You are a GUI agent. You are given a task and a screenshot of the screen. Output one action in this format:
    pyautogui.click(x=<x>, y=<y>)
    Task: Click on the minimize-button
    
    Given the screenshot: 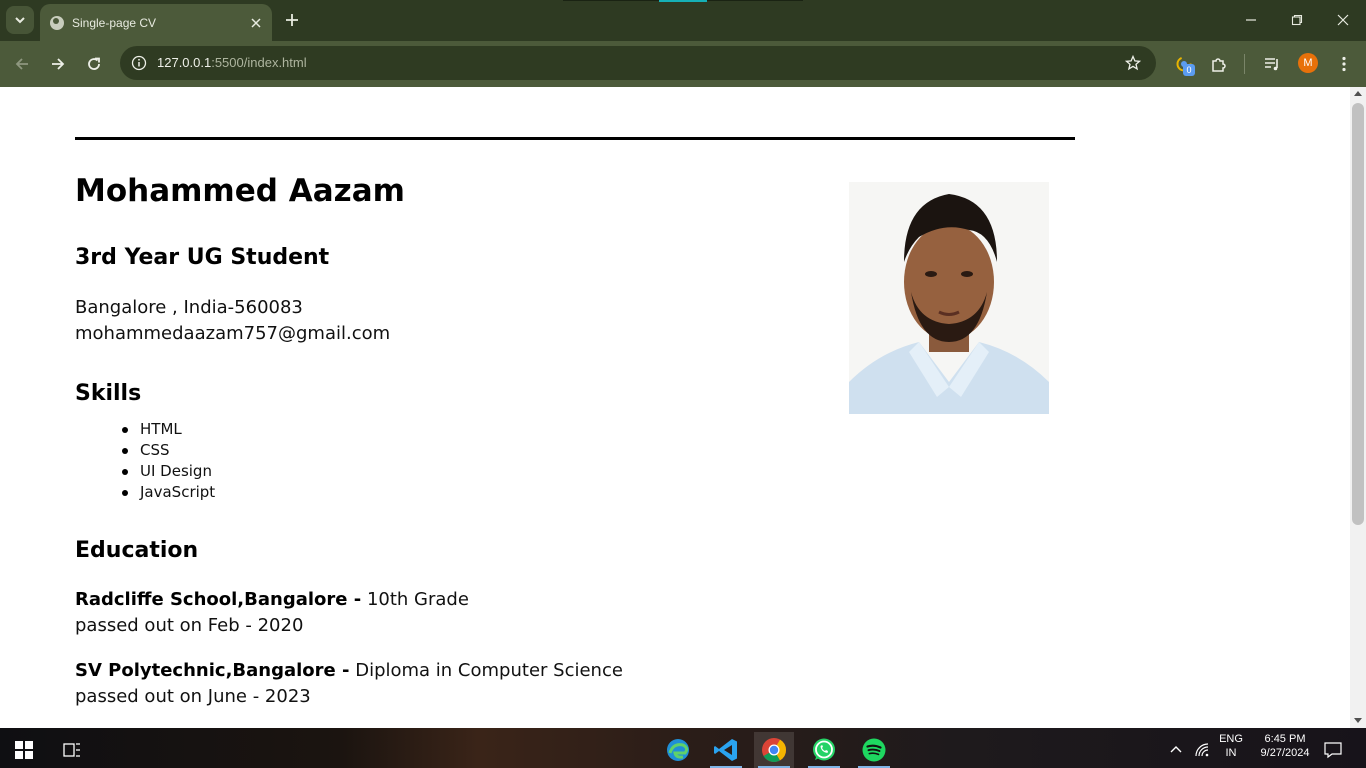 What is the action you would take?
    pyautogui.click(x=1251, y=20)
    